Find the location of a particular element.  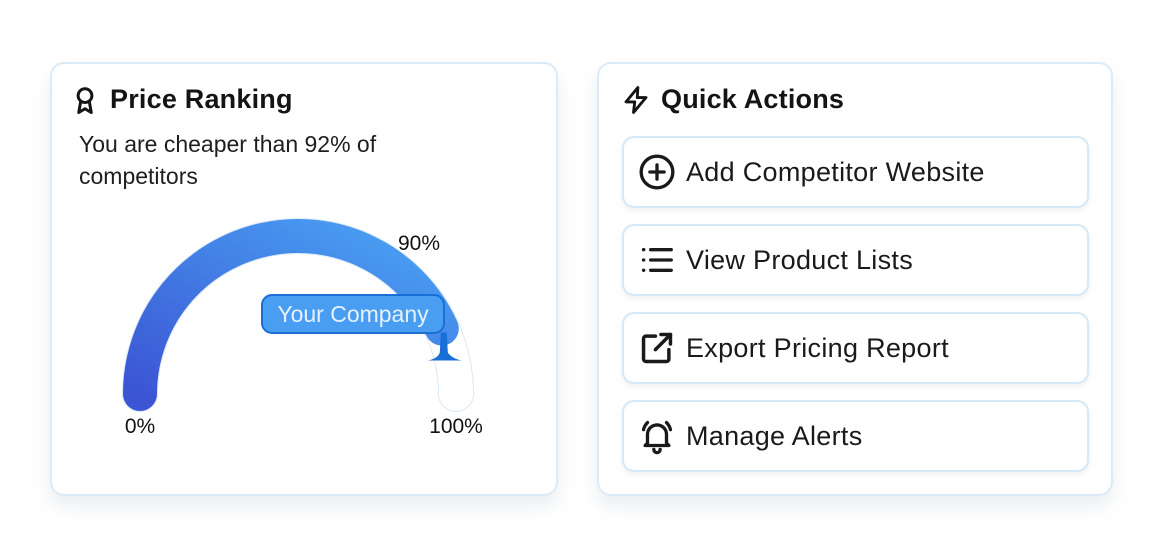

manage-alerts-button: Manage Alerts is located at coordinates (855, 436).